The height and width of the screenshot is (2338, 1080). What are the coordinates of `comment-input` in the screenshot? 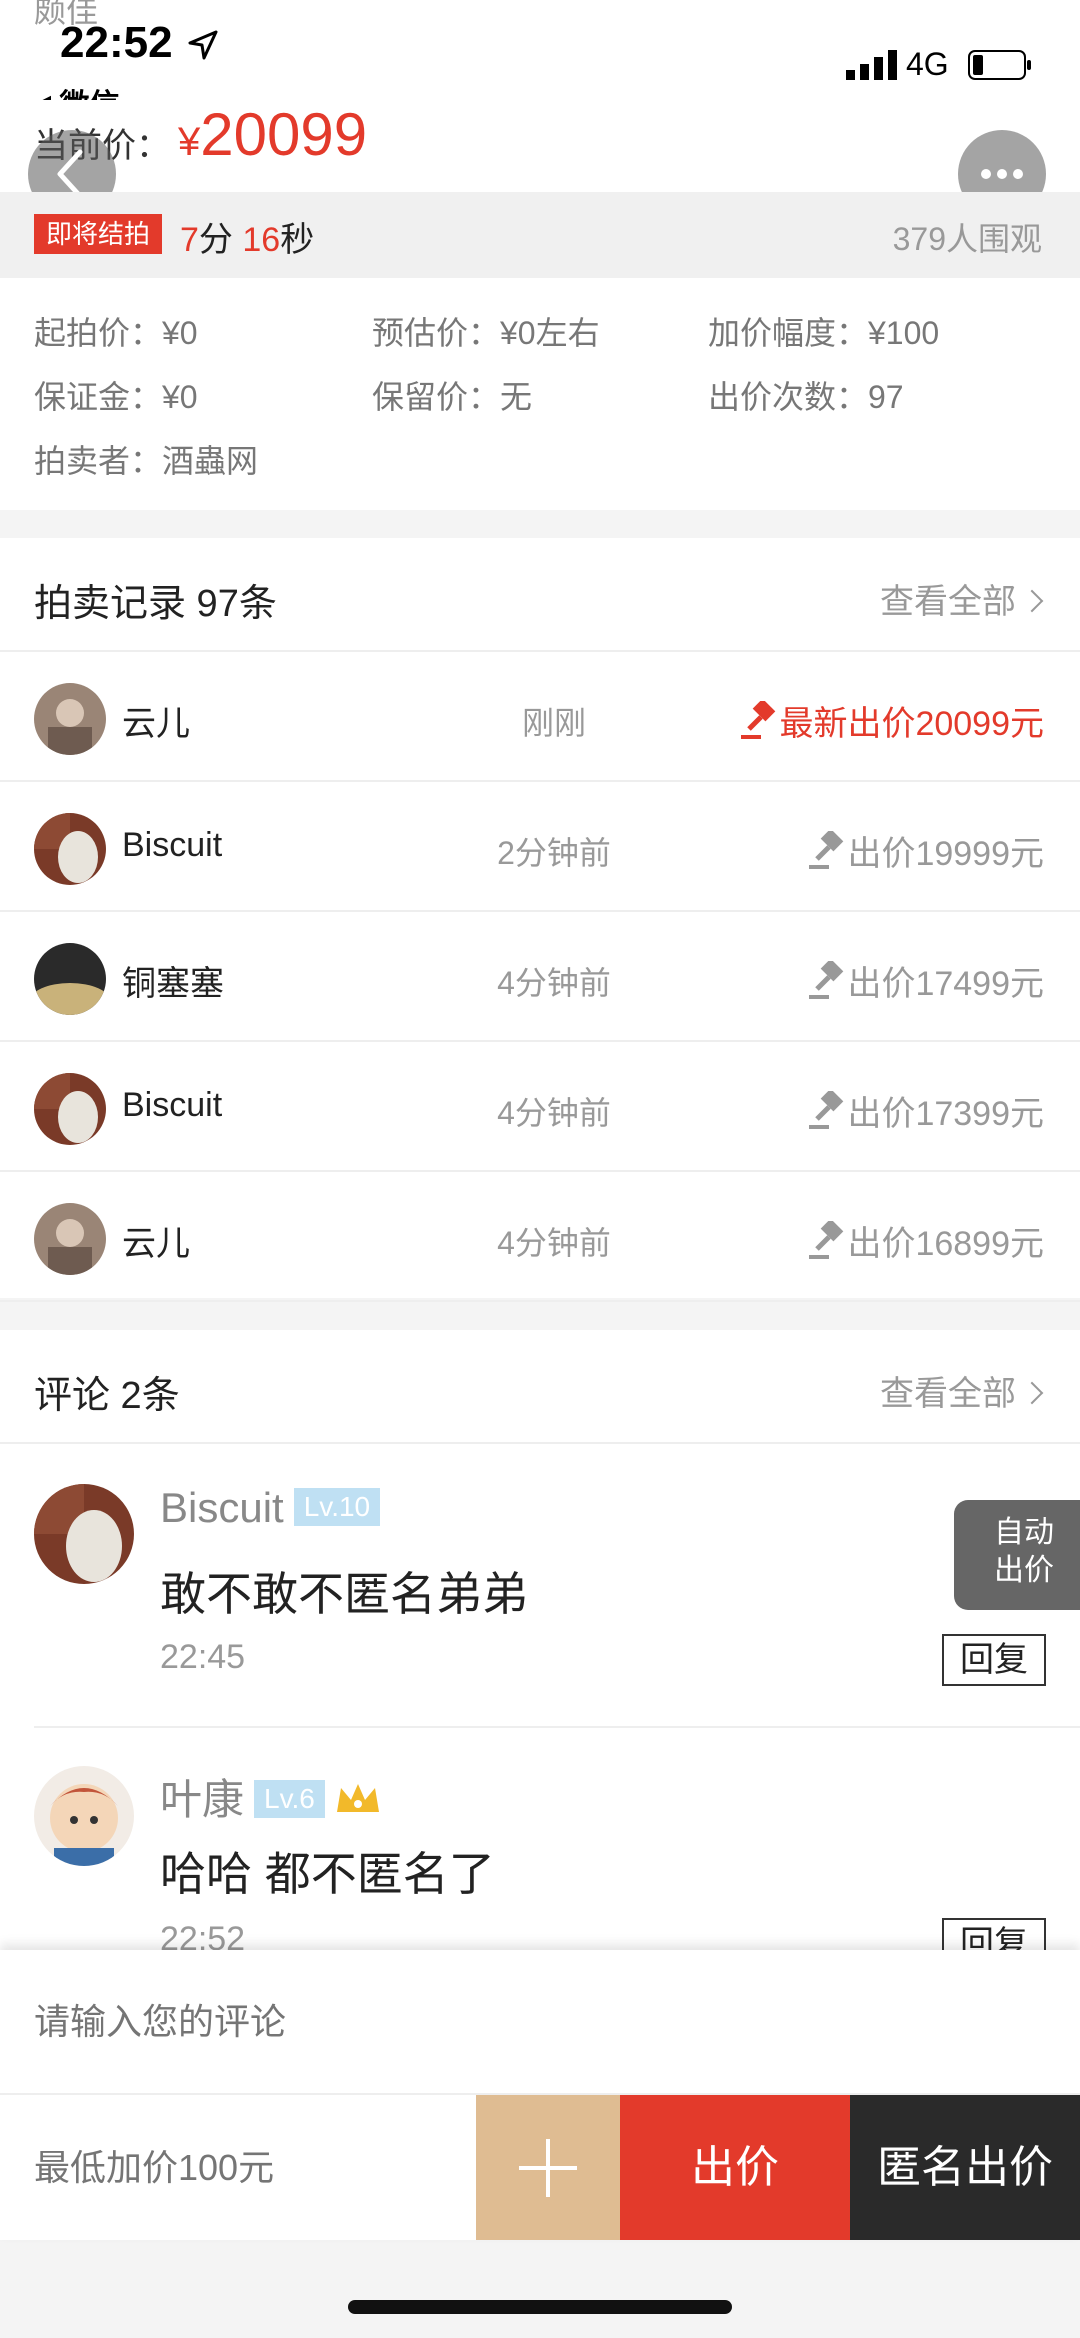 It's located at (540, 2022).